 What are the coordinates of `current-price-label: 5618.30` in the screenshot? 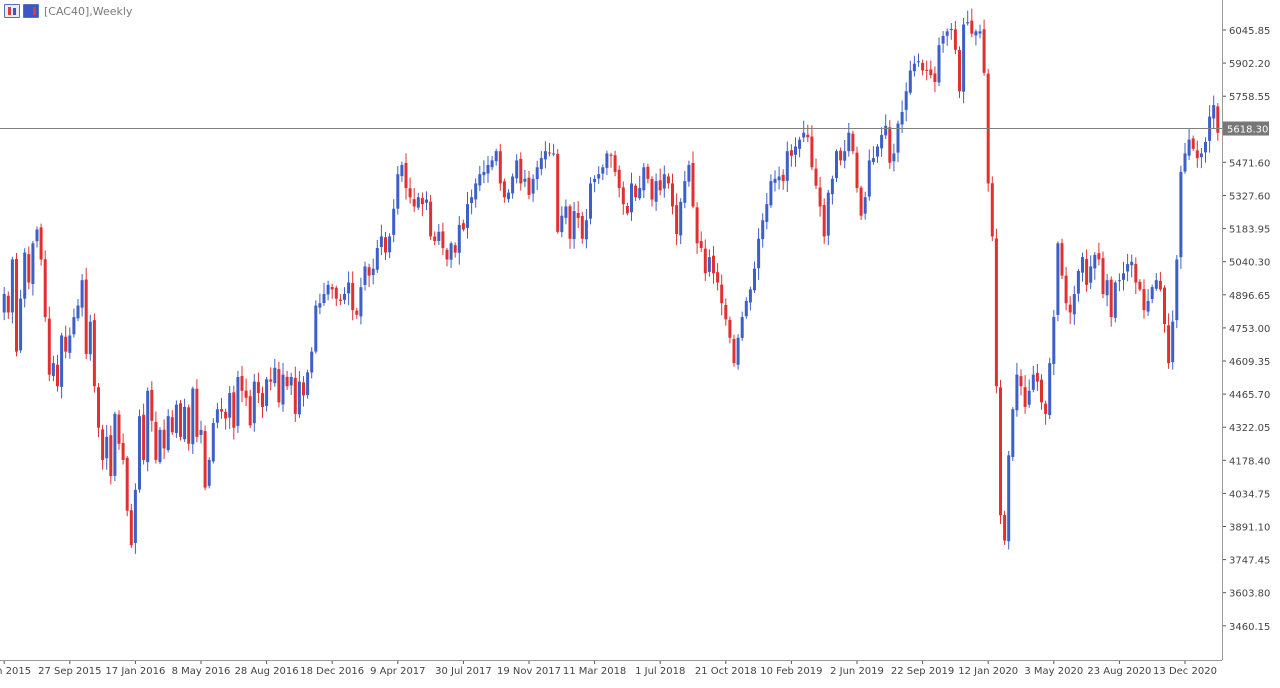 It's located at (1247, 130).